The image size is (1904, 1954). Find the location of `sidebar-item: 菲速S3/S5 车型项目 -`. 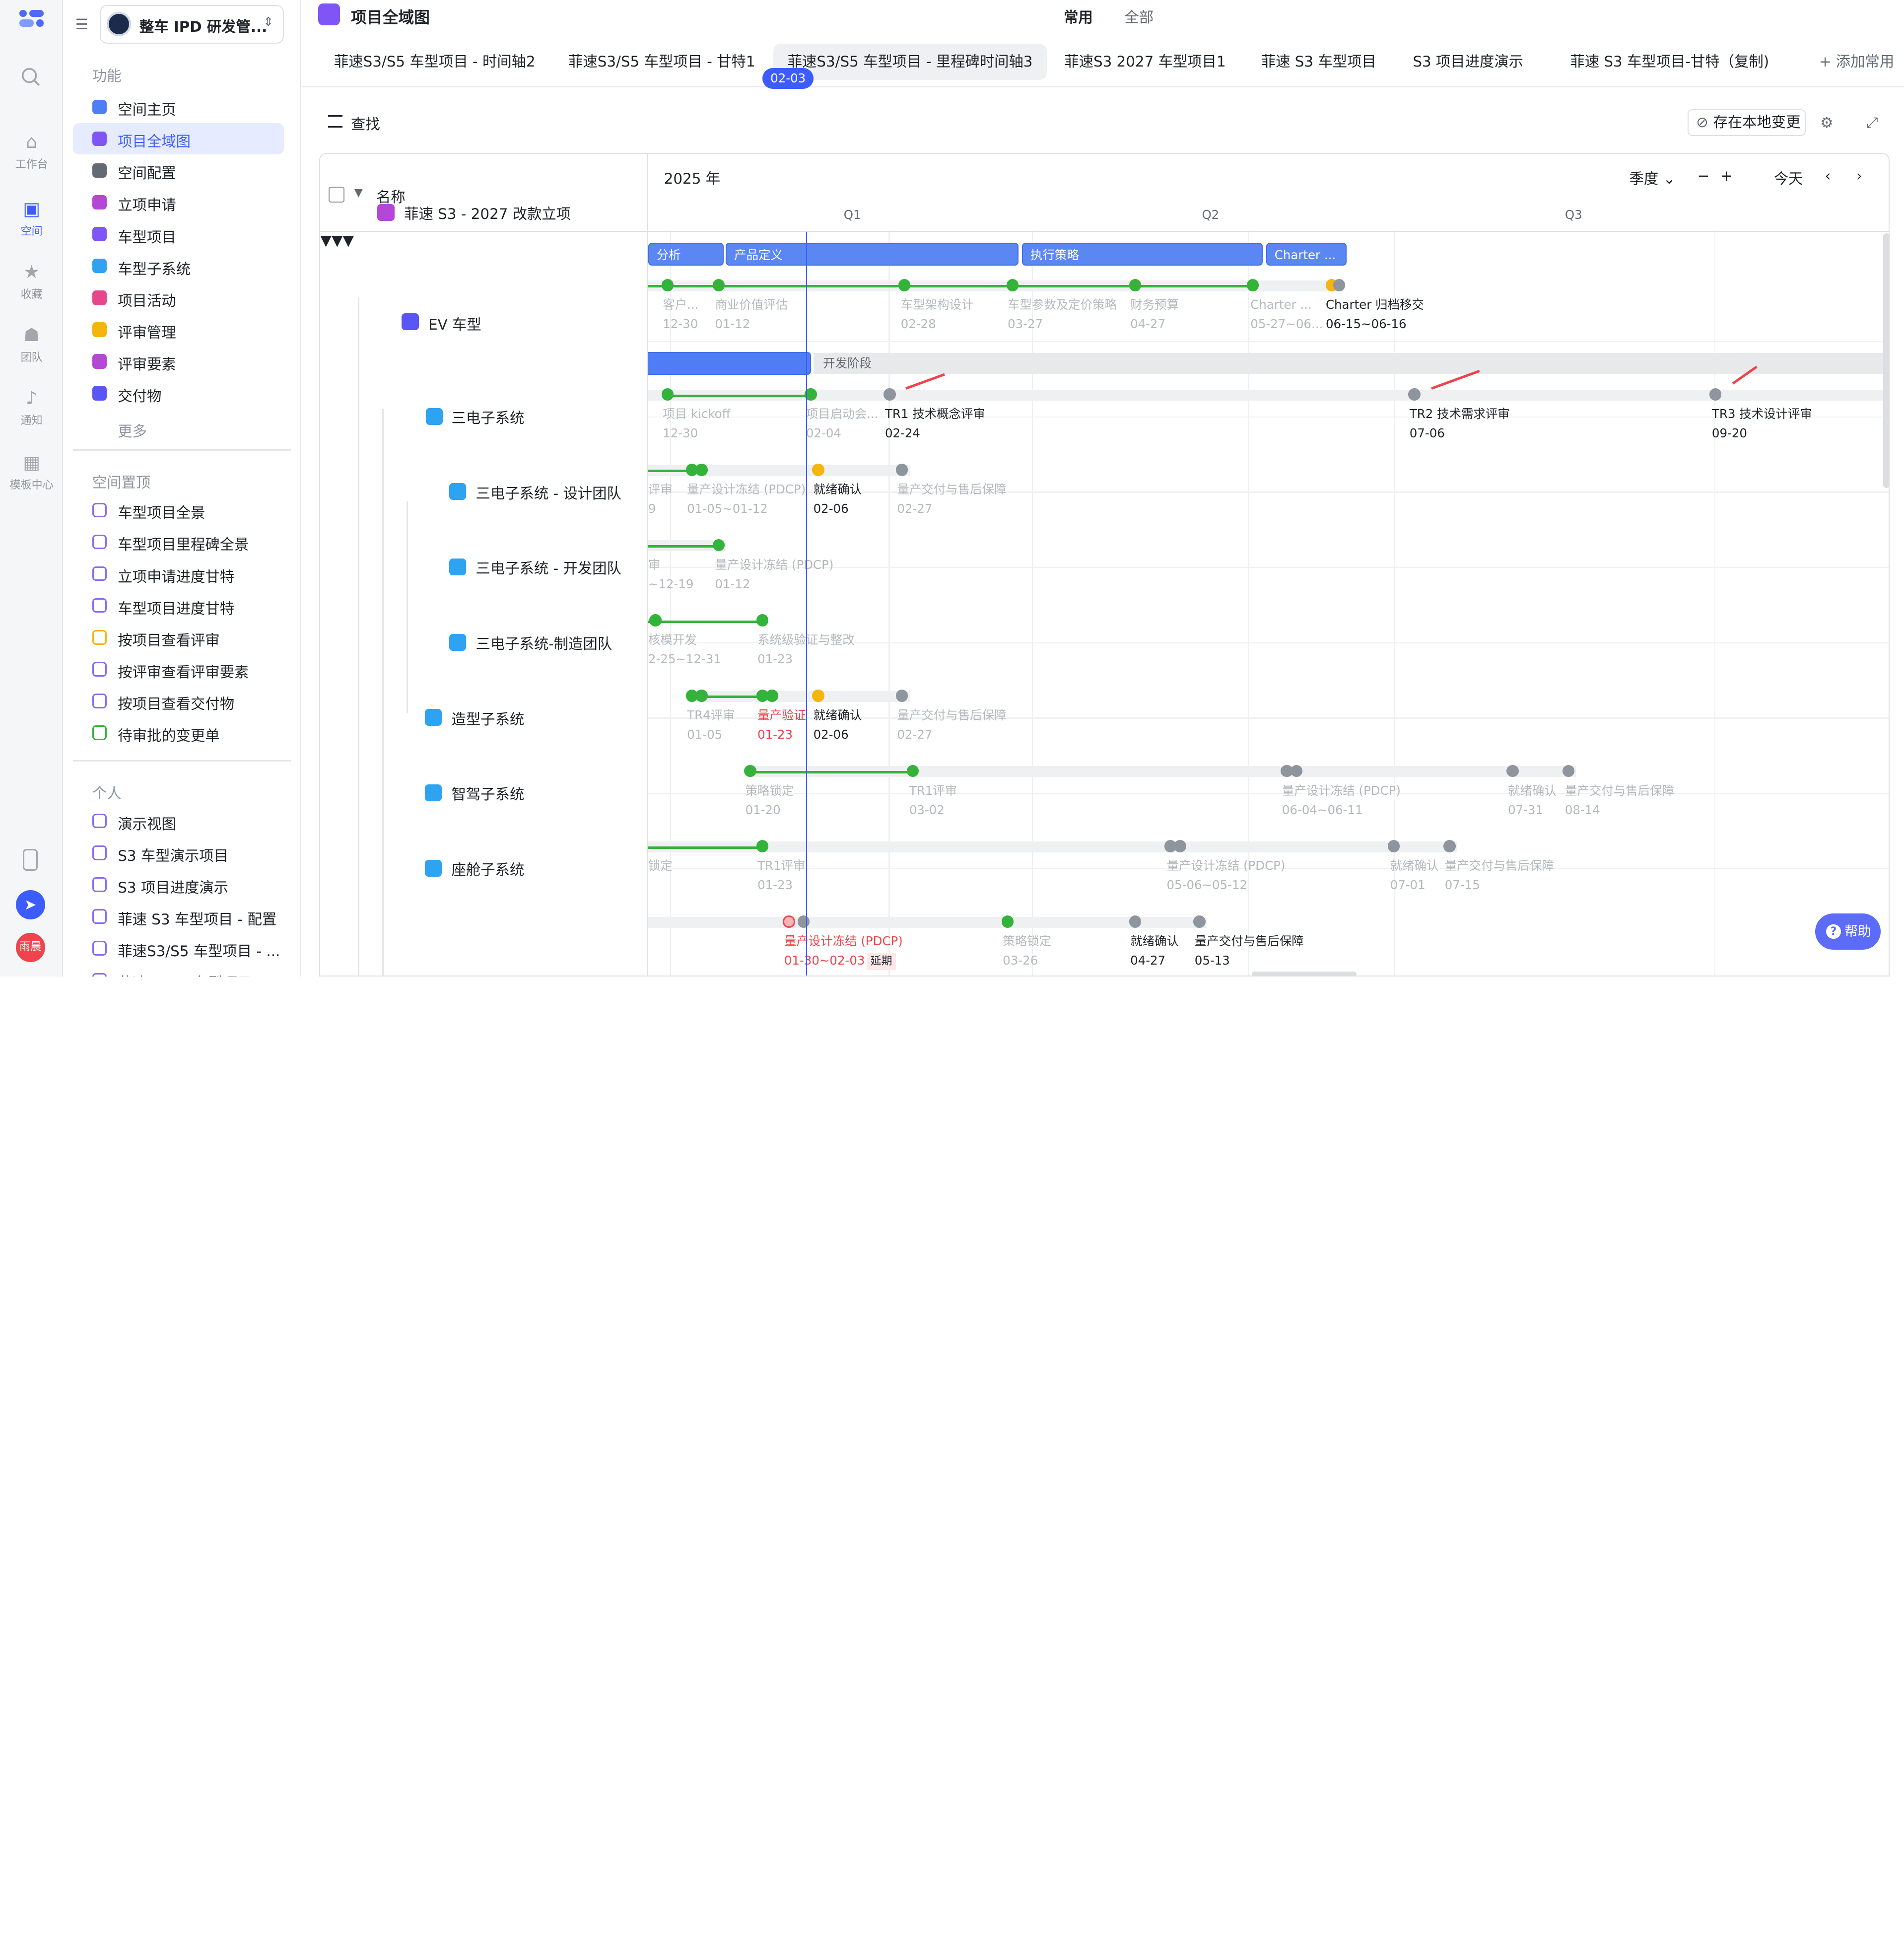

sidebar-item: 菲速S3/S5 车型项目 - is located at coordinates (178, 970).